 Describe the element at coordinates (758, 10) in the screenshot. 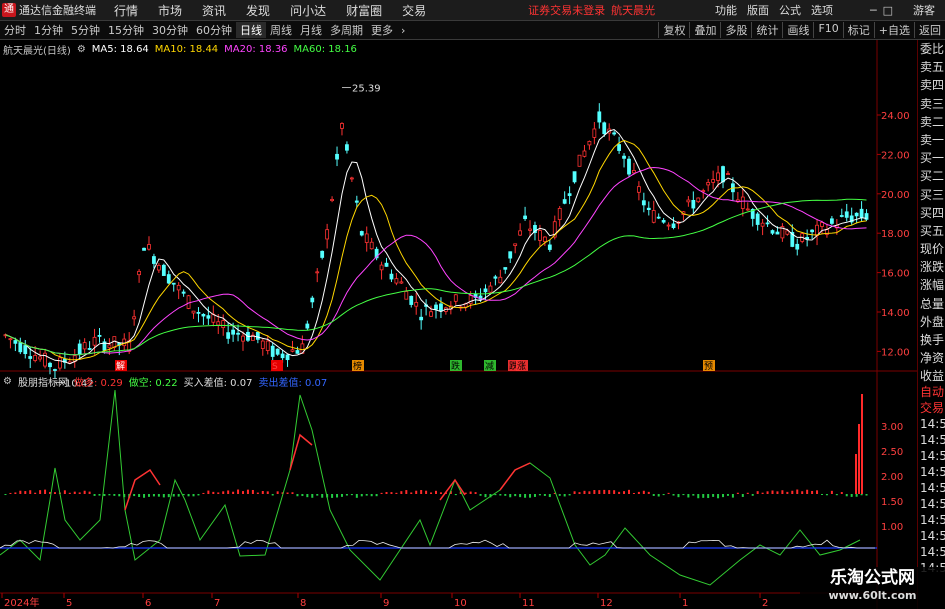

I see `menu-layout: 版面` at that location.